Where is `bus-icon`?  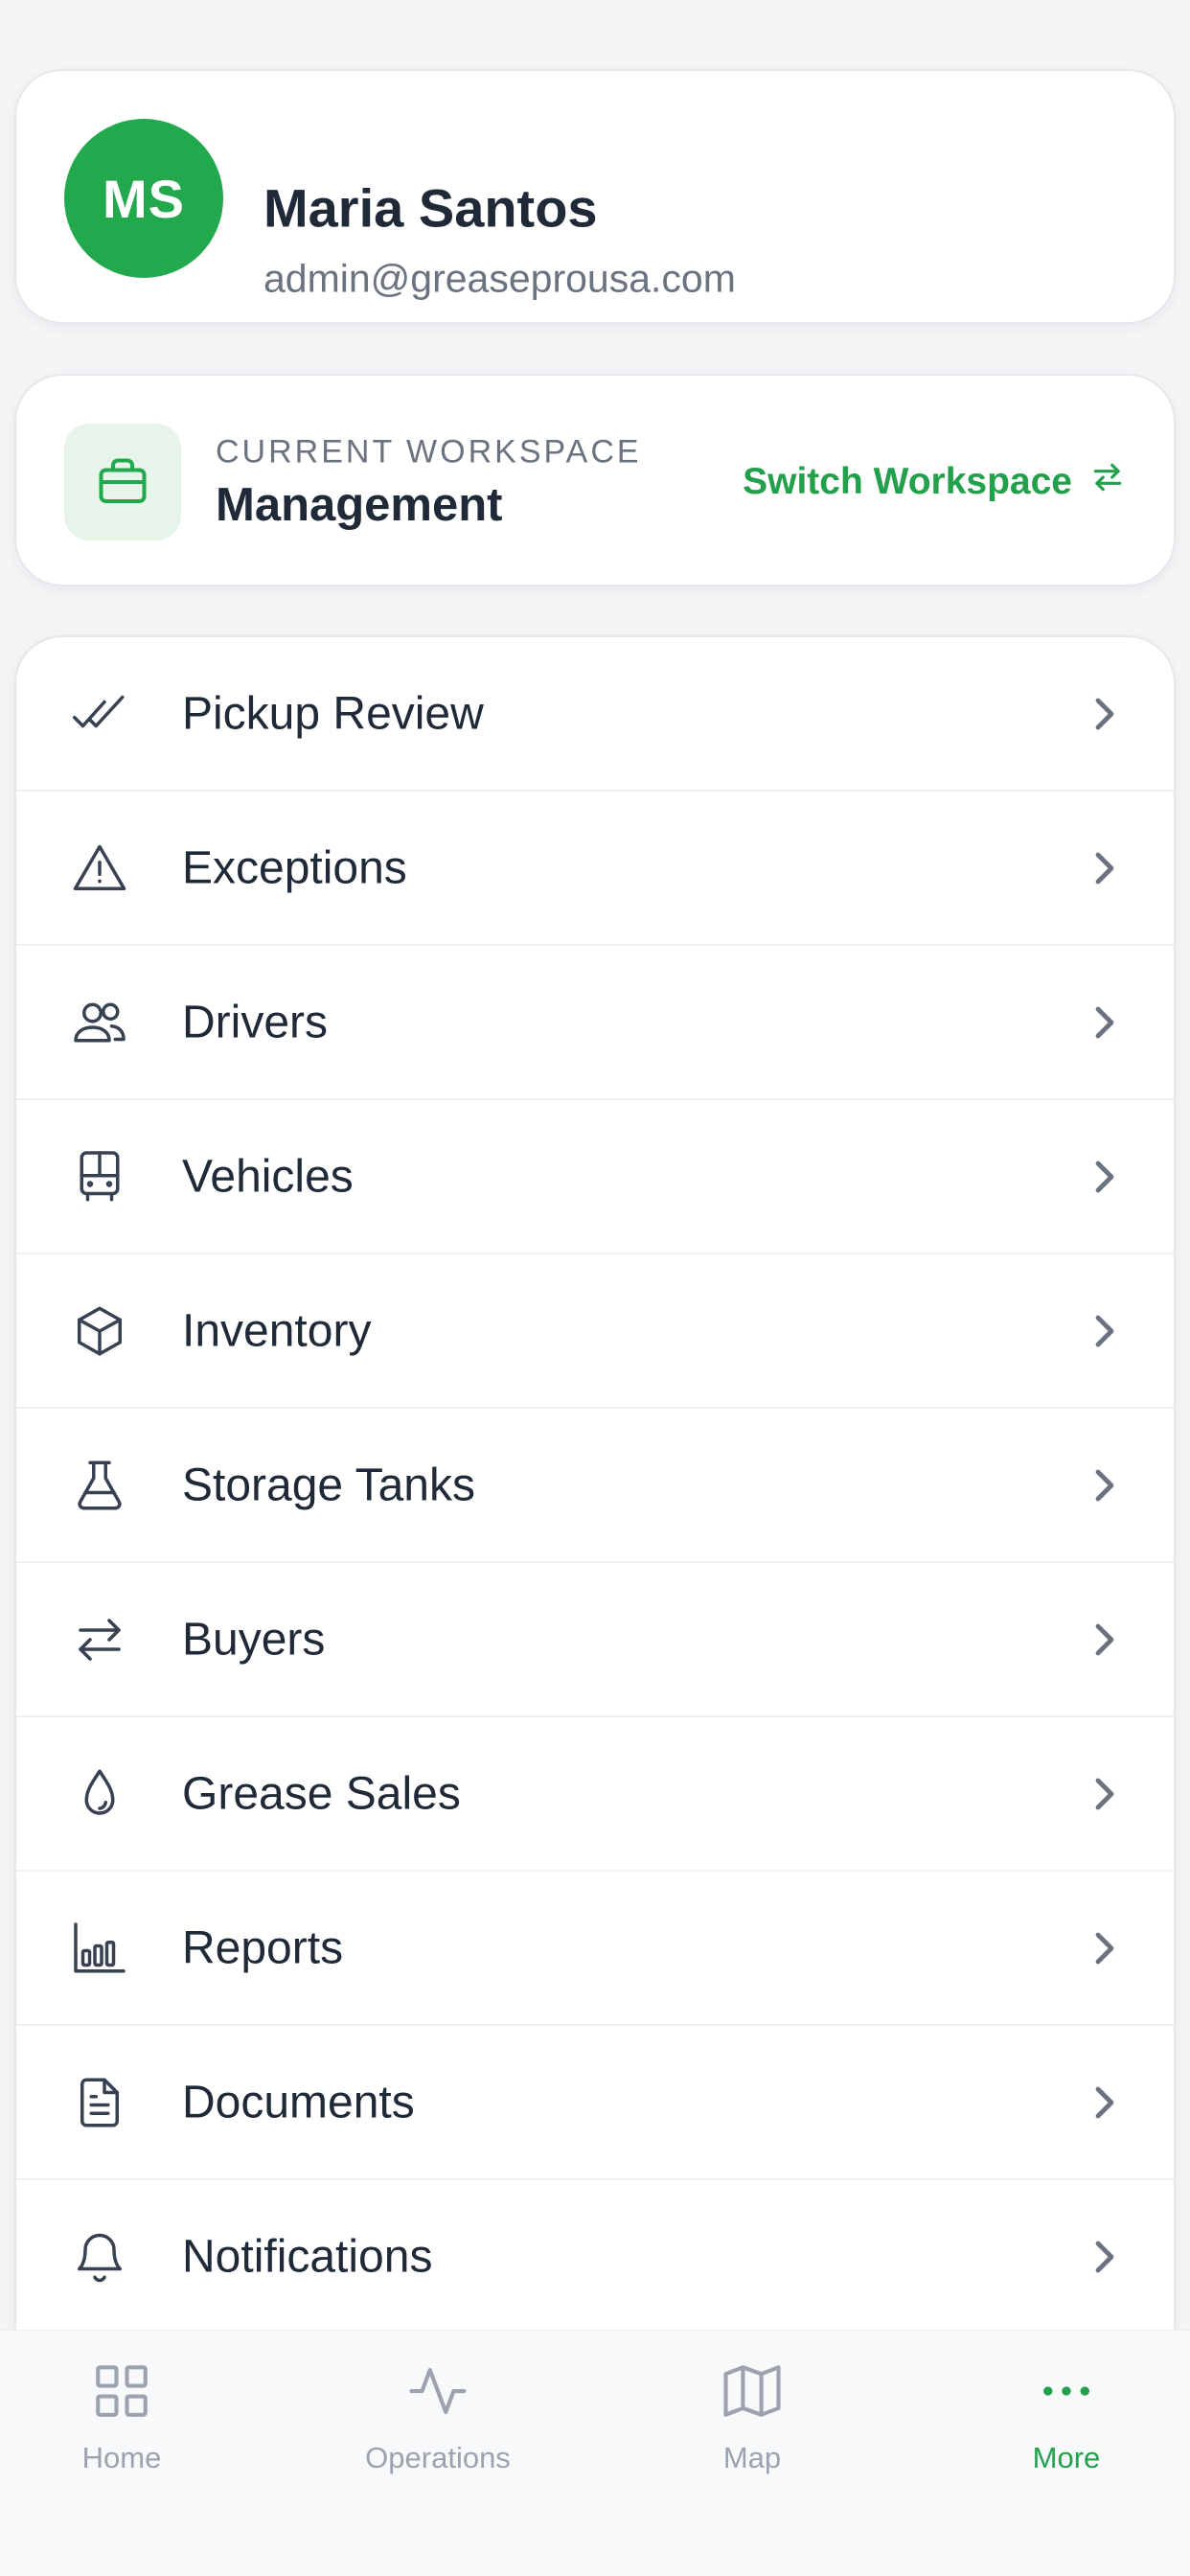 bus-icon is located at coordinates (99, 1177).